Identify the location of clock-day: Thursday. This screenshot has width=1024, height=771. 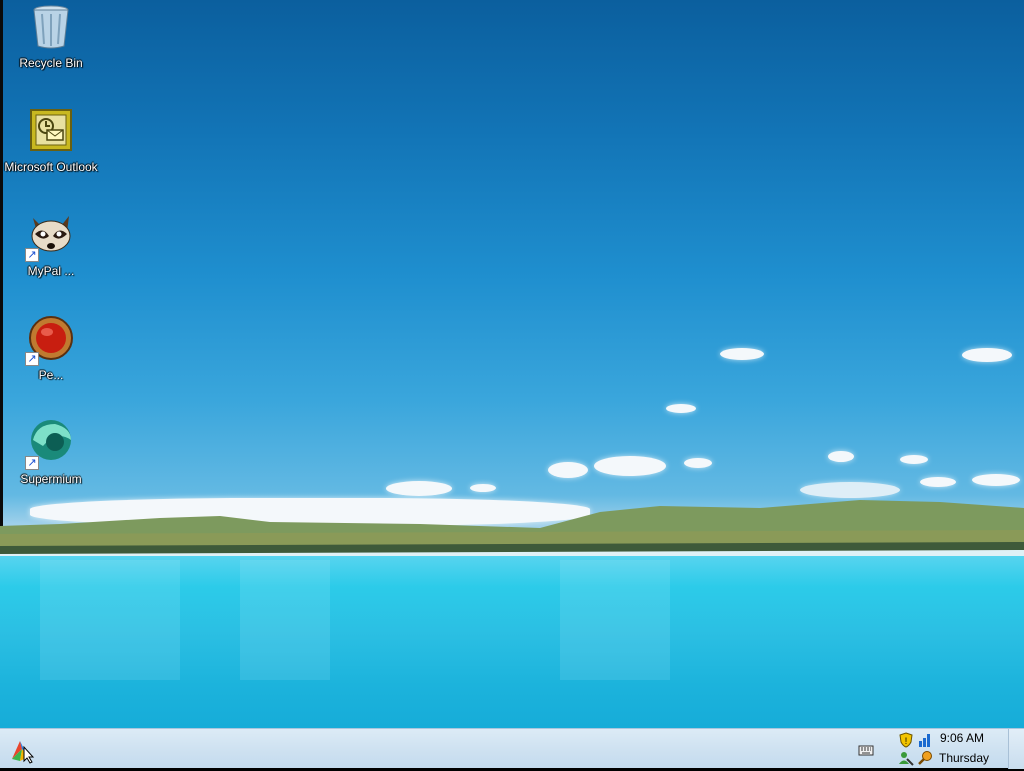
(964, 758).